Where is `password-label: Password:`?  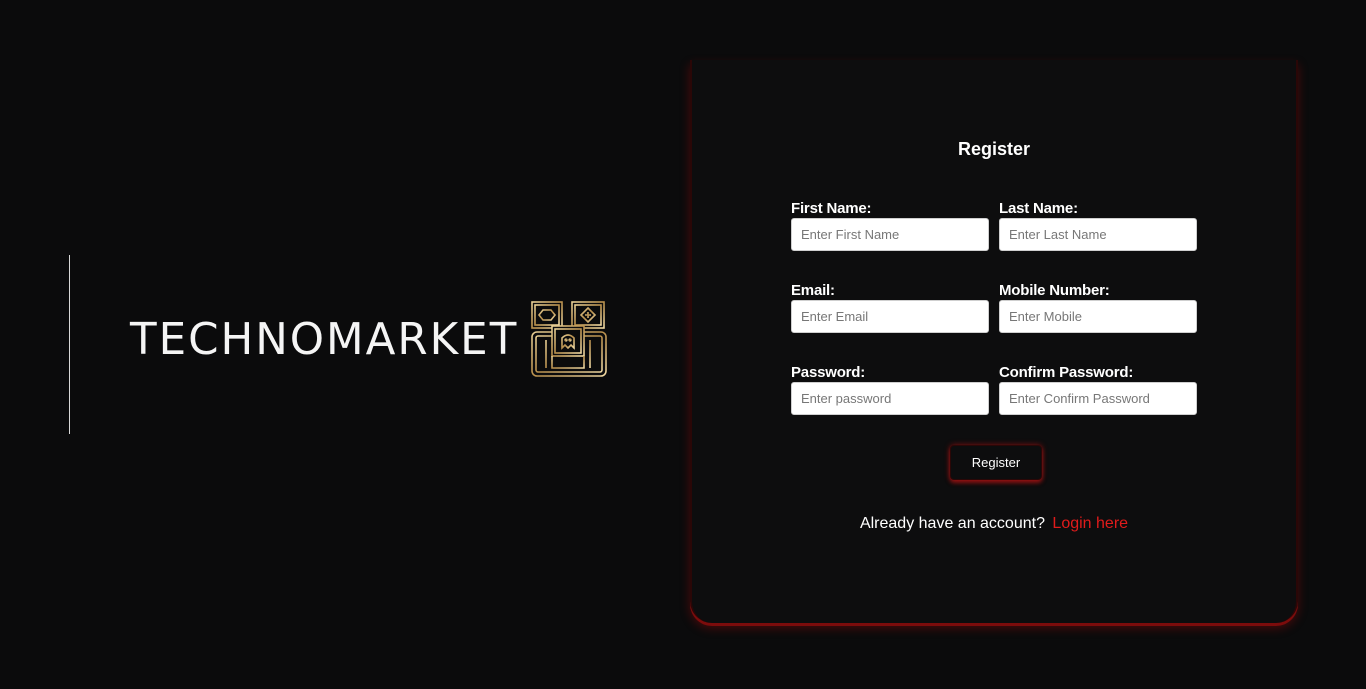
password-label: Password: is located at coordinates (828, 372).